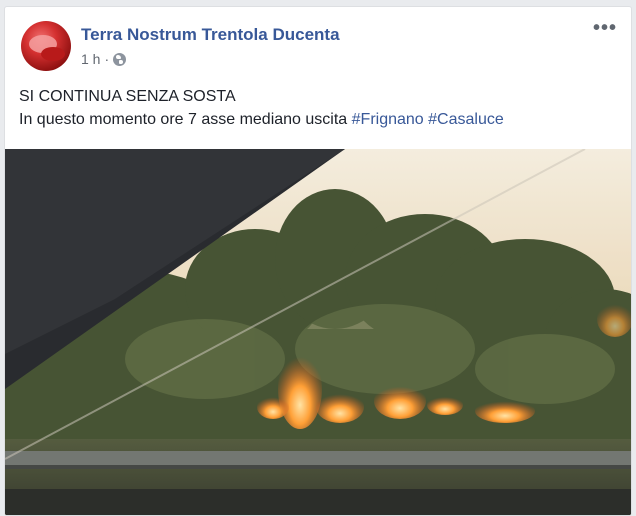 The image size is (636, 516). I want to click on post-meta: 1 h ·, so click(104, 59).